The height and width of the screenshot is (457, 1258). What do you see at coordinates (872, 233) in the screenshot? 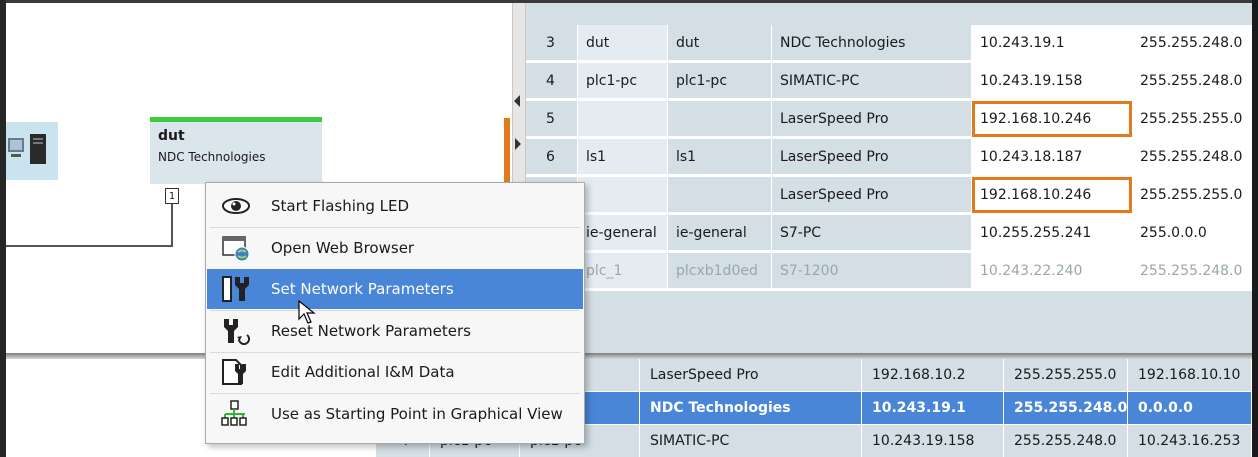
I see `cell-device-type: S7-PC` at bounding box center [872, 233].